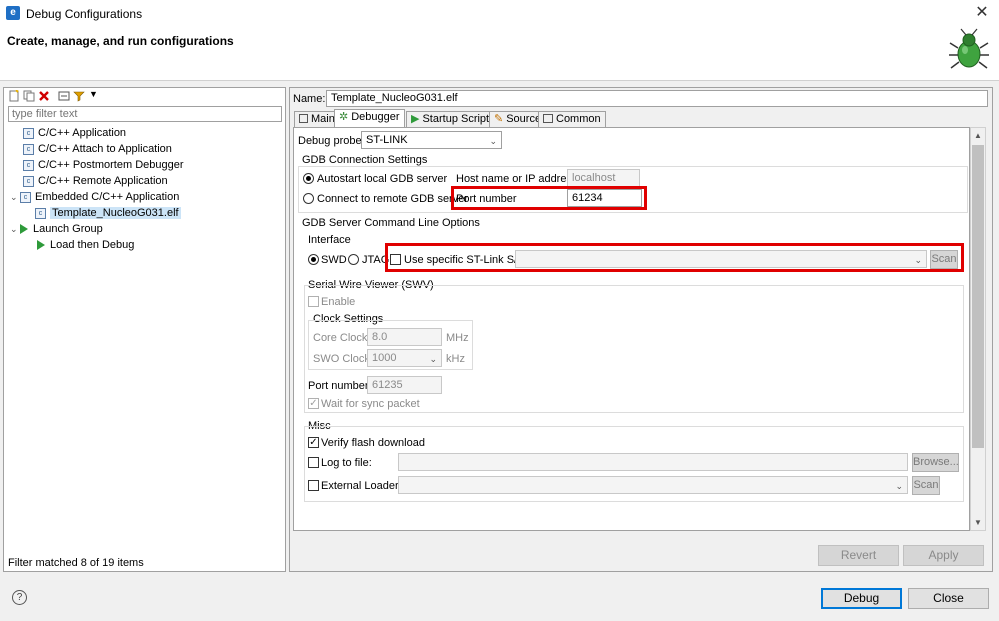 Image resolution: width=999 pixels, height=621 pixels. What do you see at coordinates (340, 386) in the screenshot?
I see `swv-port-label: Port number:` at bounding box center [340, 386].